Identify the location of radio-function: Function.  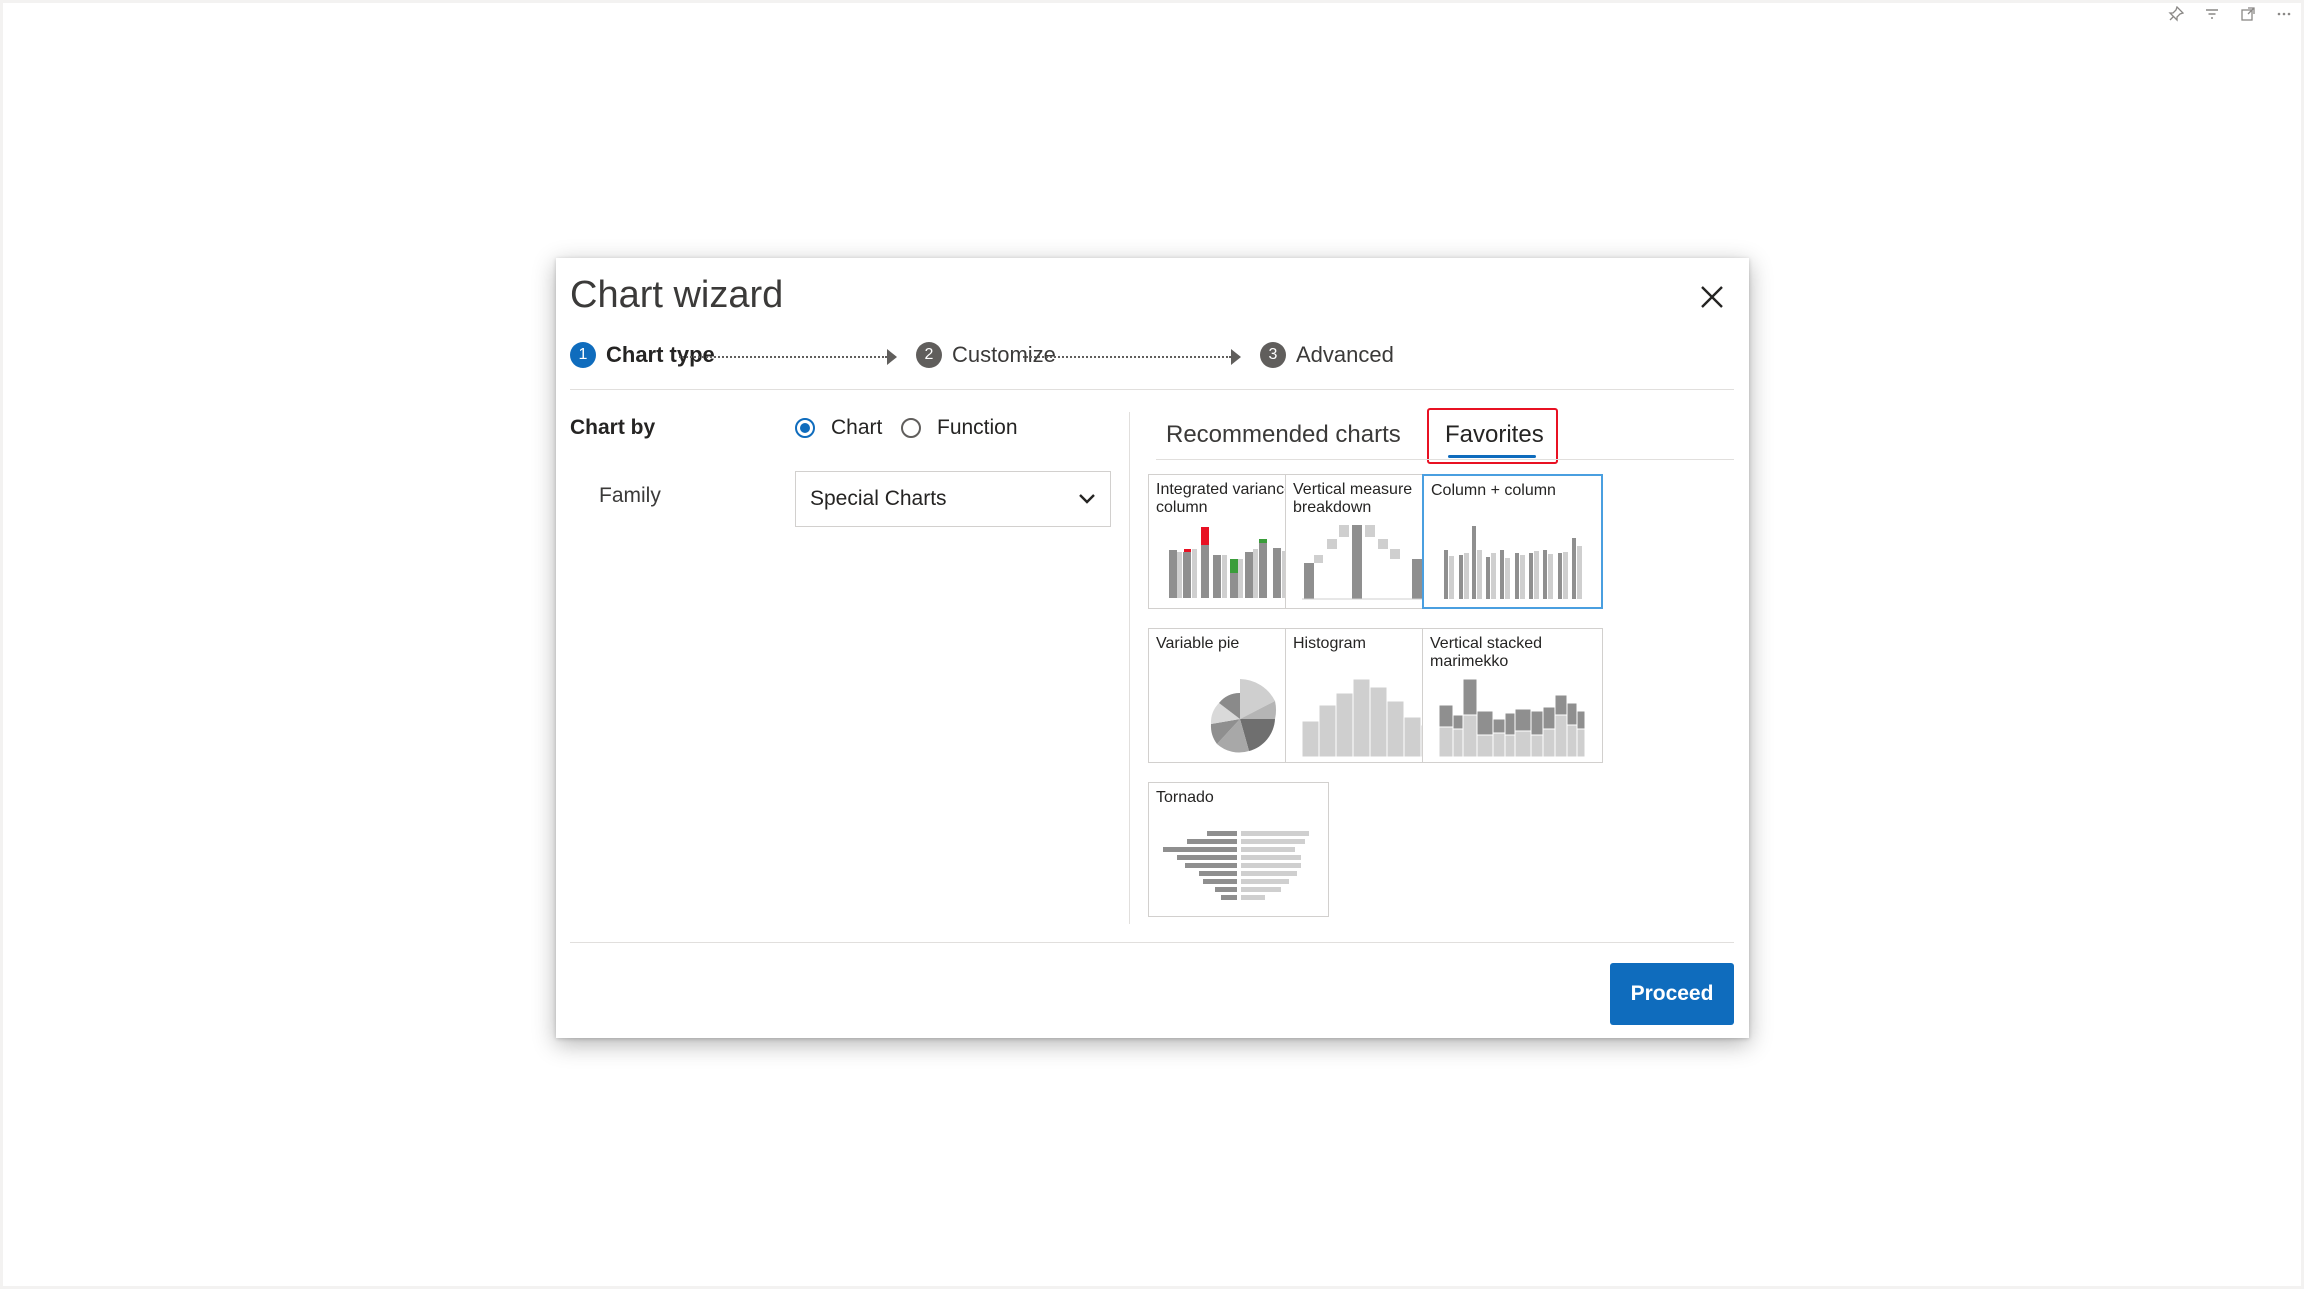
(959, 428).